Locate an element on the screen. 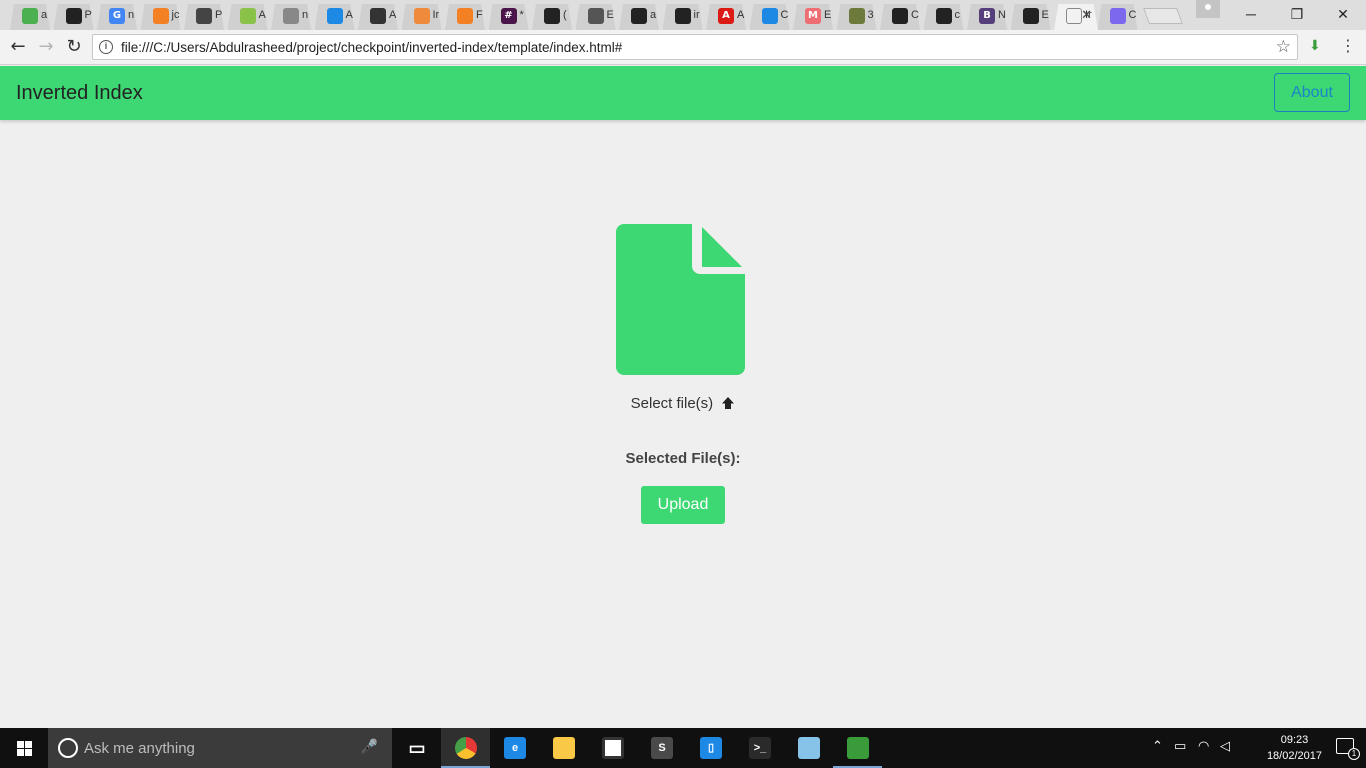  browser-tab: Gn is located at coordinates (117, 17).